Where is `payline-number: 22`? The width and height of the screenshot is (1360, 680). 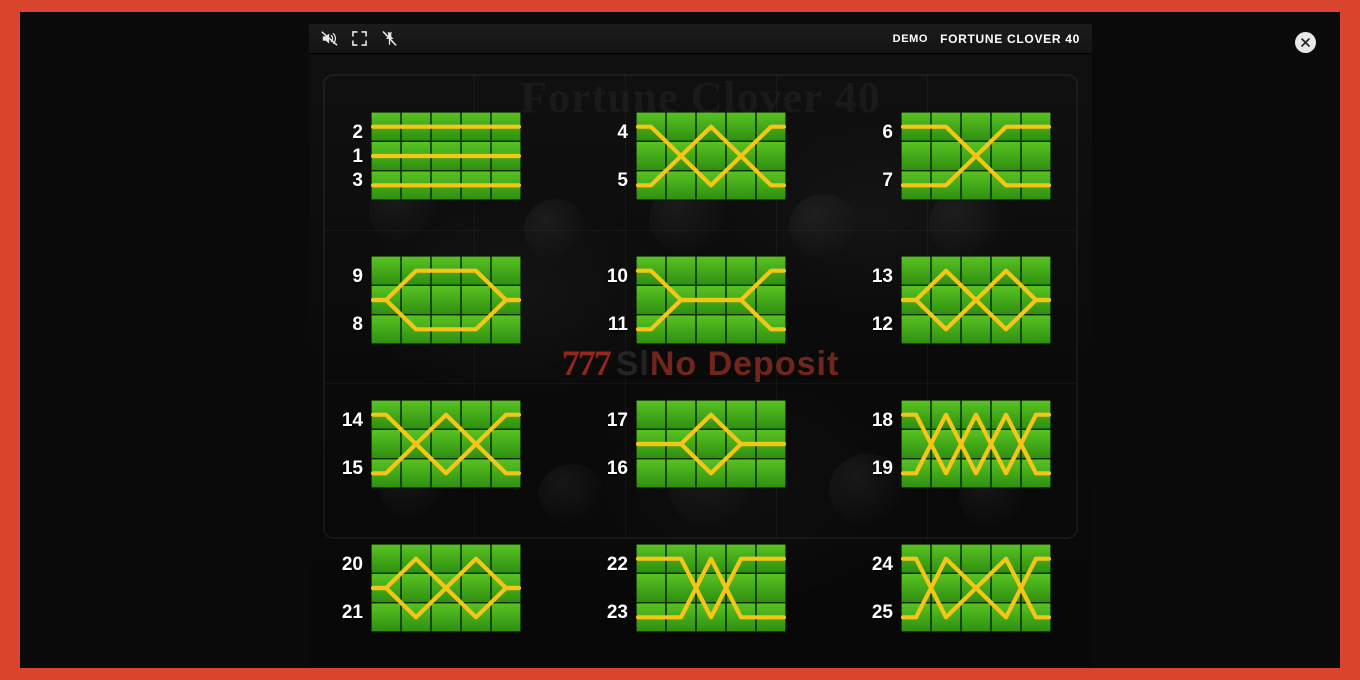 payline-number: 22 is located at coordinates (617, 564).